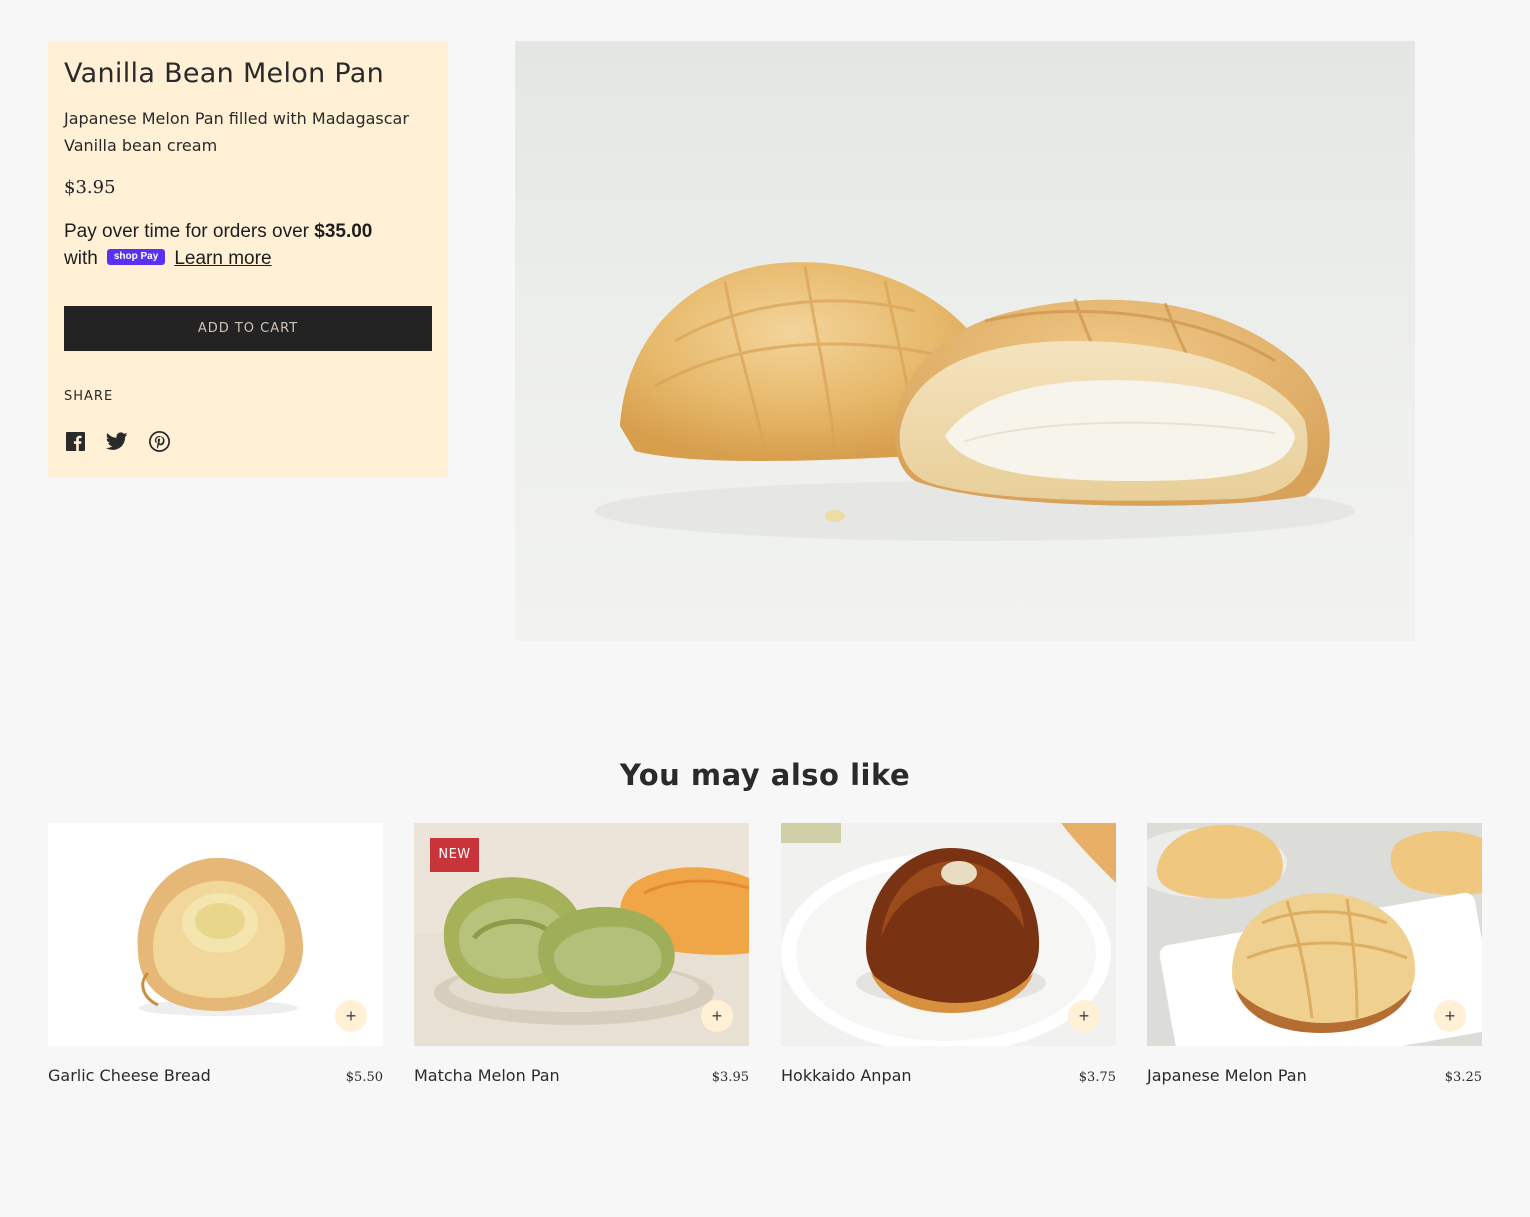 Image resolution: width=1530 pixels, height=1217 pixels. What do you see at coordinates (215, 1075) in the screenshot?
I see `product-card-meta: Garlic Cheese Bread $5.50` at bounding box center [215, 1075].